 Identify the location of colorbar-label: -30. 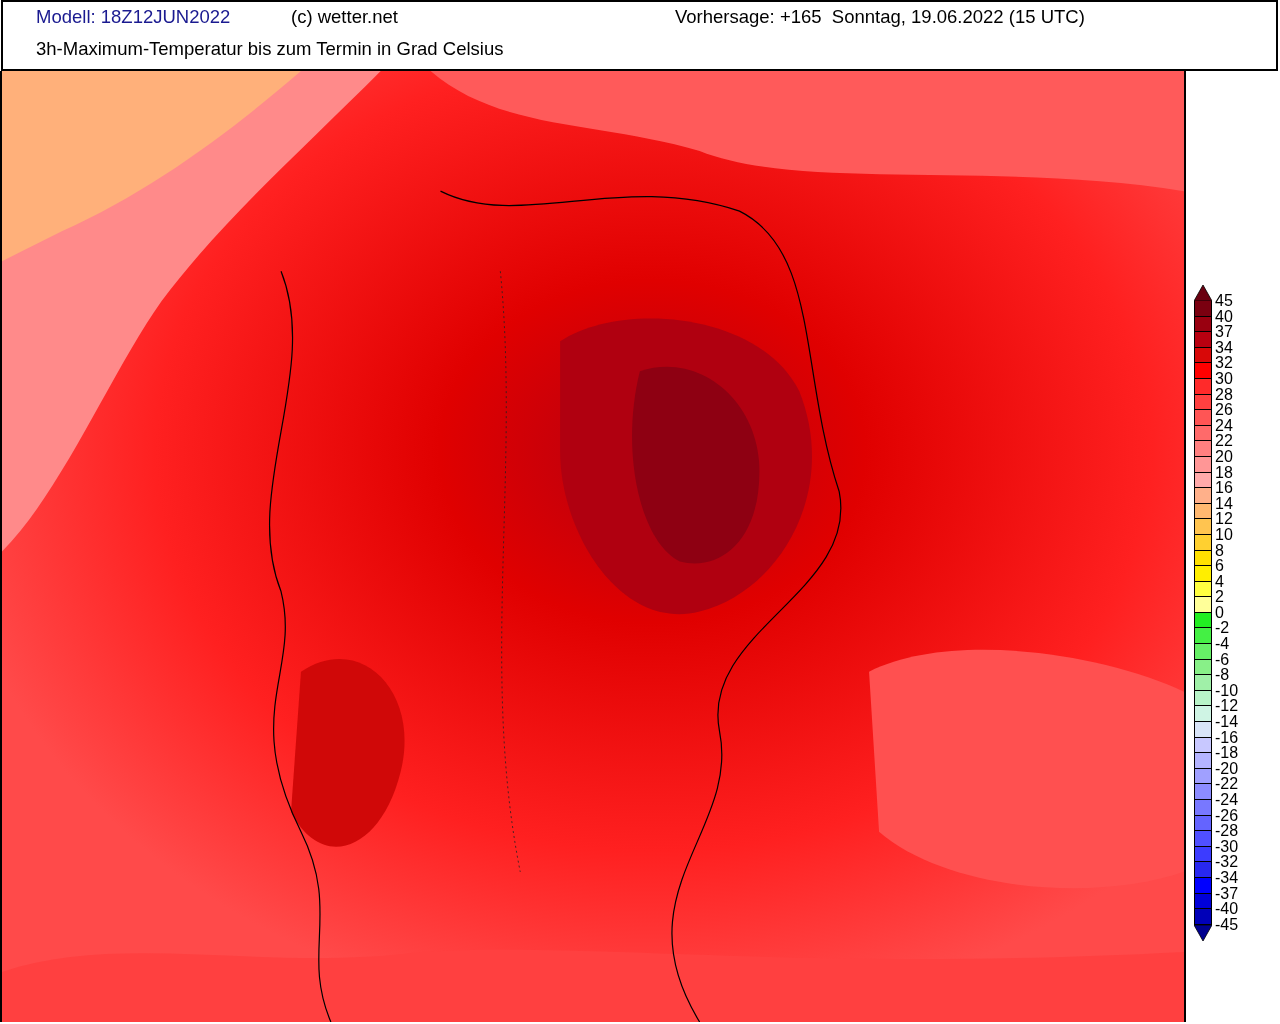
(1227, 846).